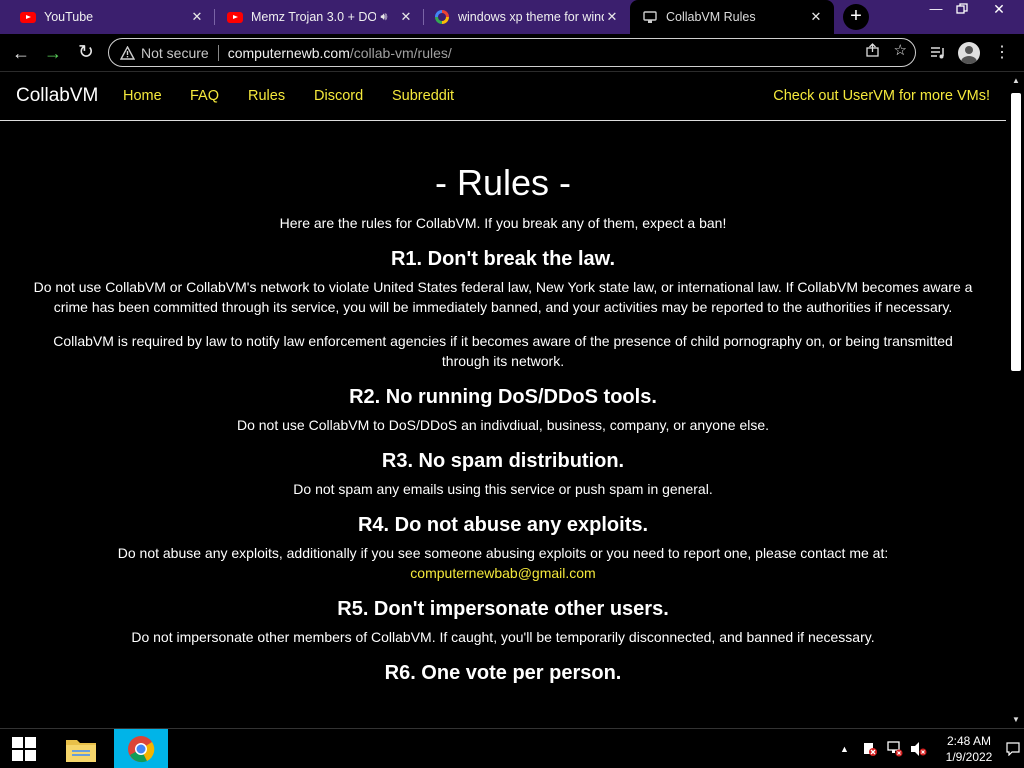 This screenshot has height=768, width=1024. Describe the element at coordinates (895, 748) in the screenshot. I see `network-icon` at that location.